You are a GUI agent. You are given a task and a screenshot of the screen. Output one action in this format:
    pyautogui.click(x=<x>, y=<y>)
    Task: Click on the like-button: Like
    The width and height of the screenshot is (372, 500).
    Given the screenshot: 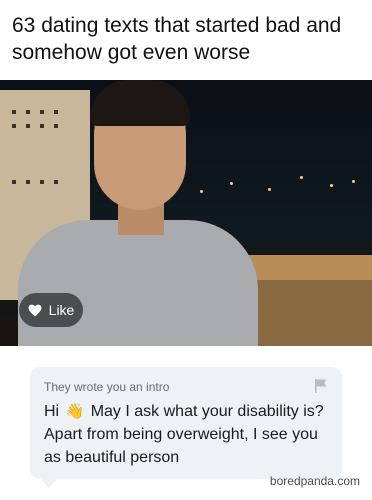 What is the action you would take?
    pyautogui.click(x=51, y=310)
    